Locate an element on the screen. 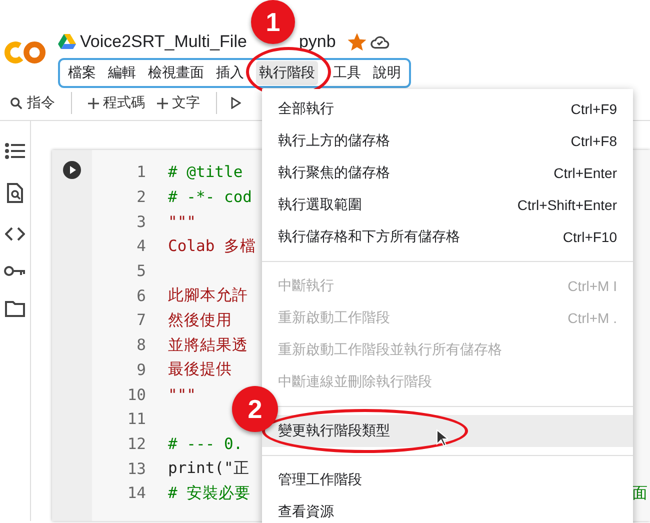 This screenshot has width=650, height=523. list-icon is located at coordinates (15, 151).